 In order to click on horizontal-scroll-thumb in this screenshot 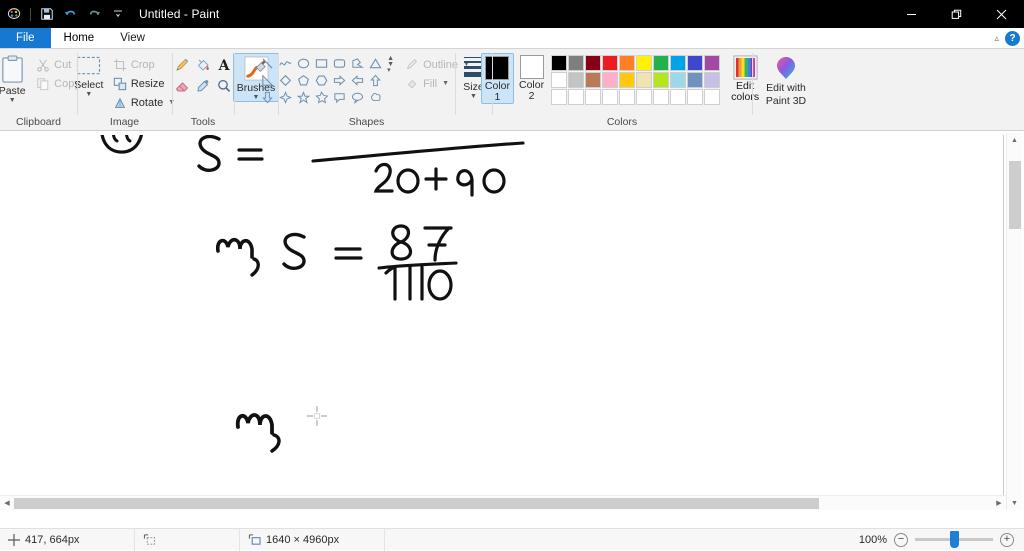, I will do `click(416, 503)`.